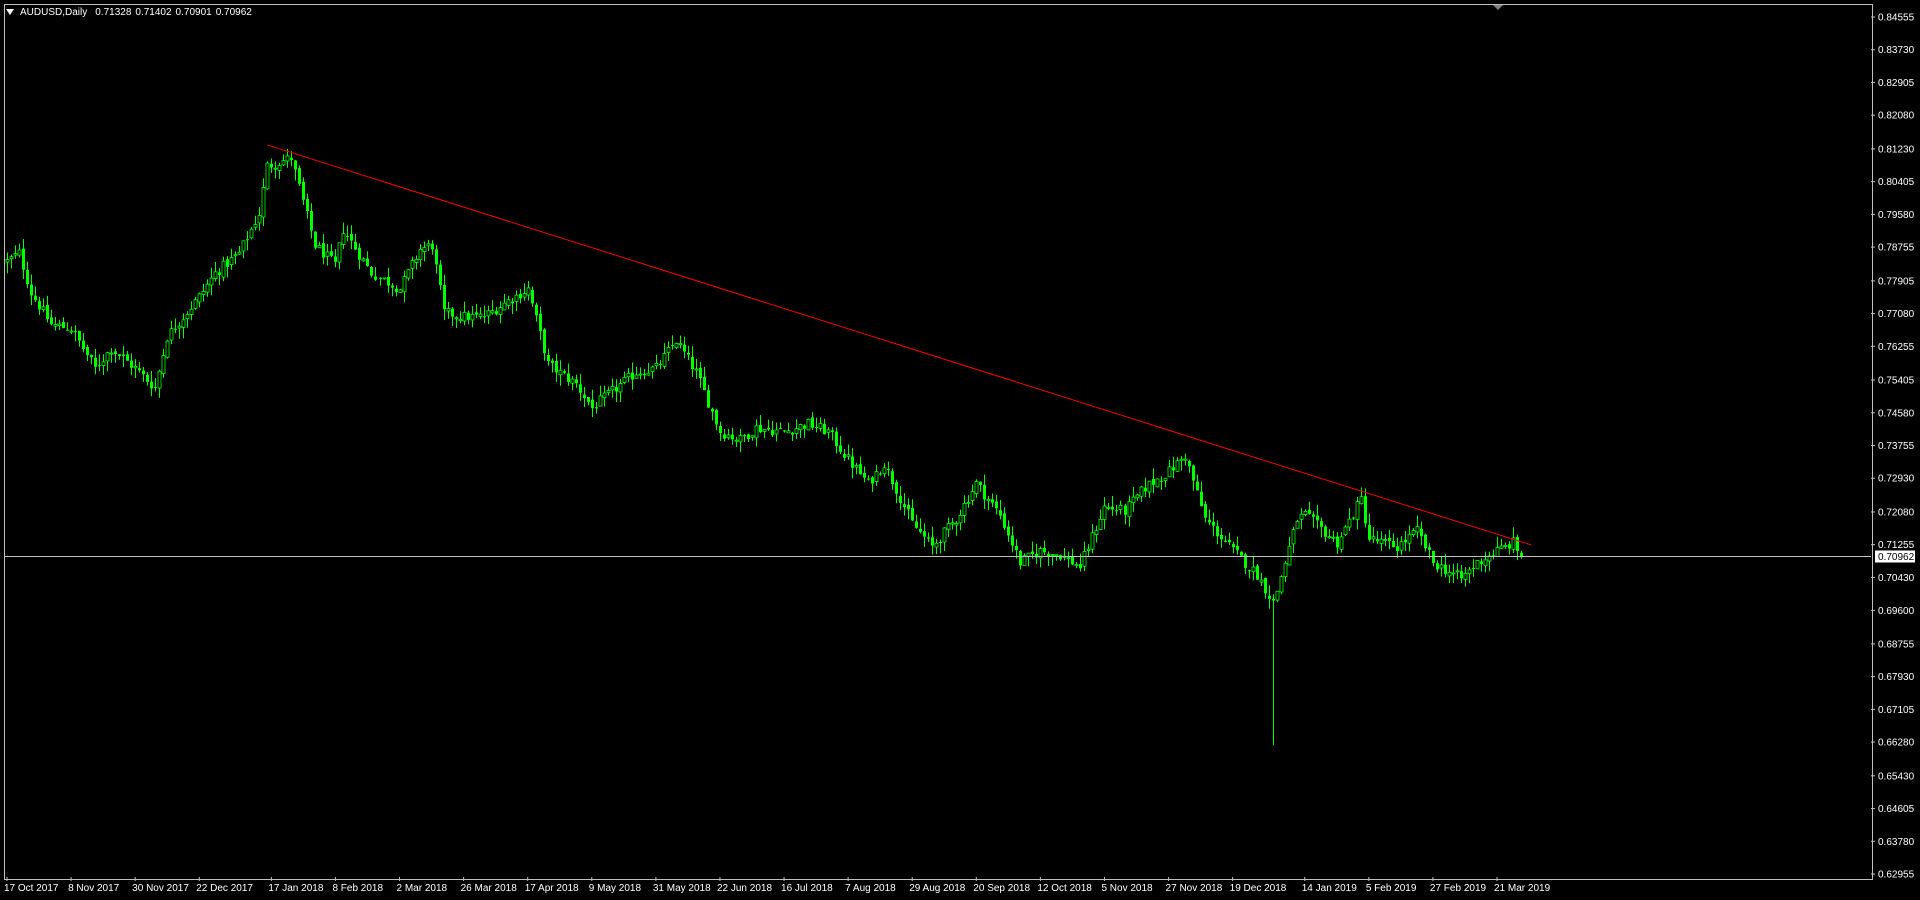  Describe the element at coordinates (1522, 888) in the screenshot. I see `x-axis-tick-label: 21 Mar 2019` at that location.